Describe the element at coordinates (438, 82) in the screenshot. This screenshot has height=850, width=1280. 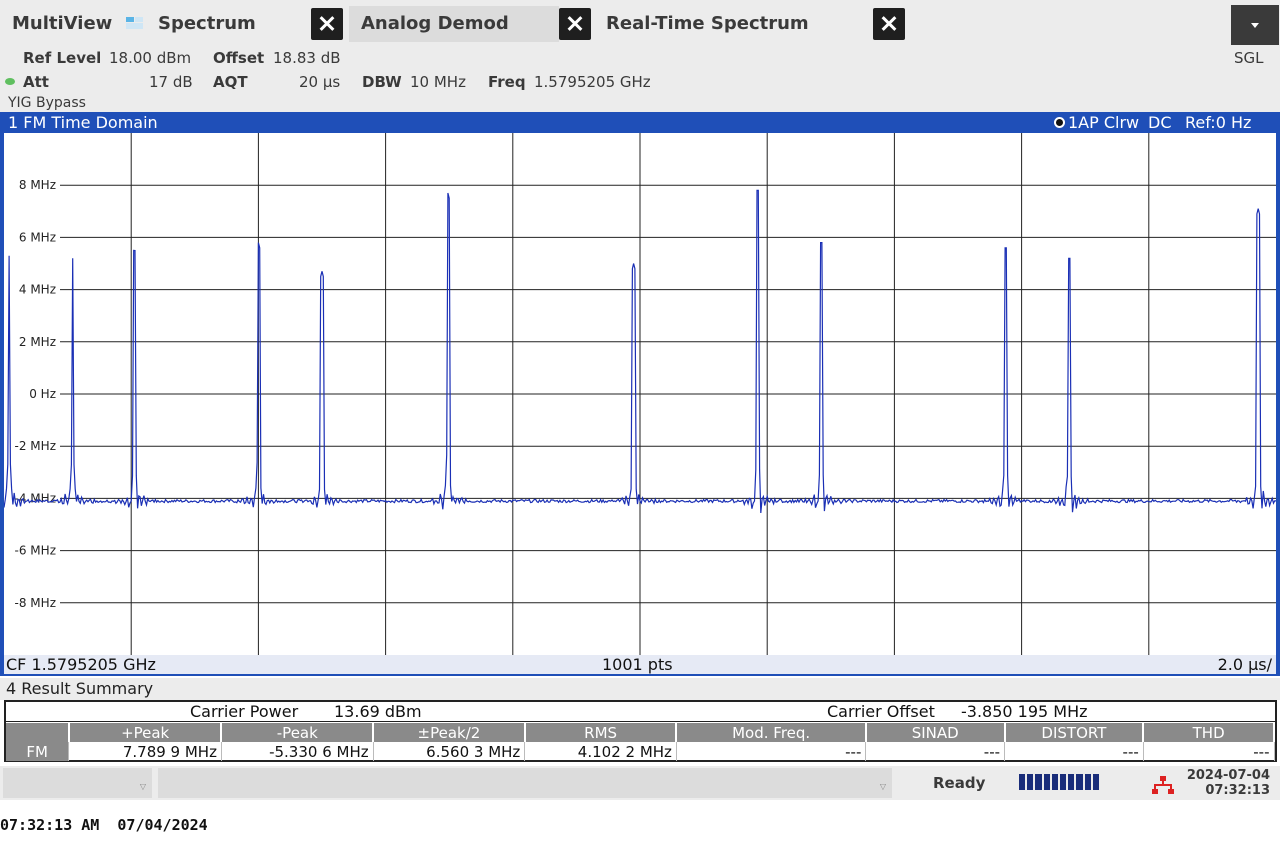
I see `dbw-value: 10 MHz` at that location.